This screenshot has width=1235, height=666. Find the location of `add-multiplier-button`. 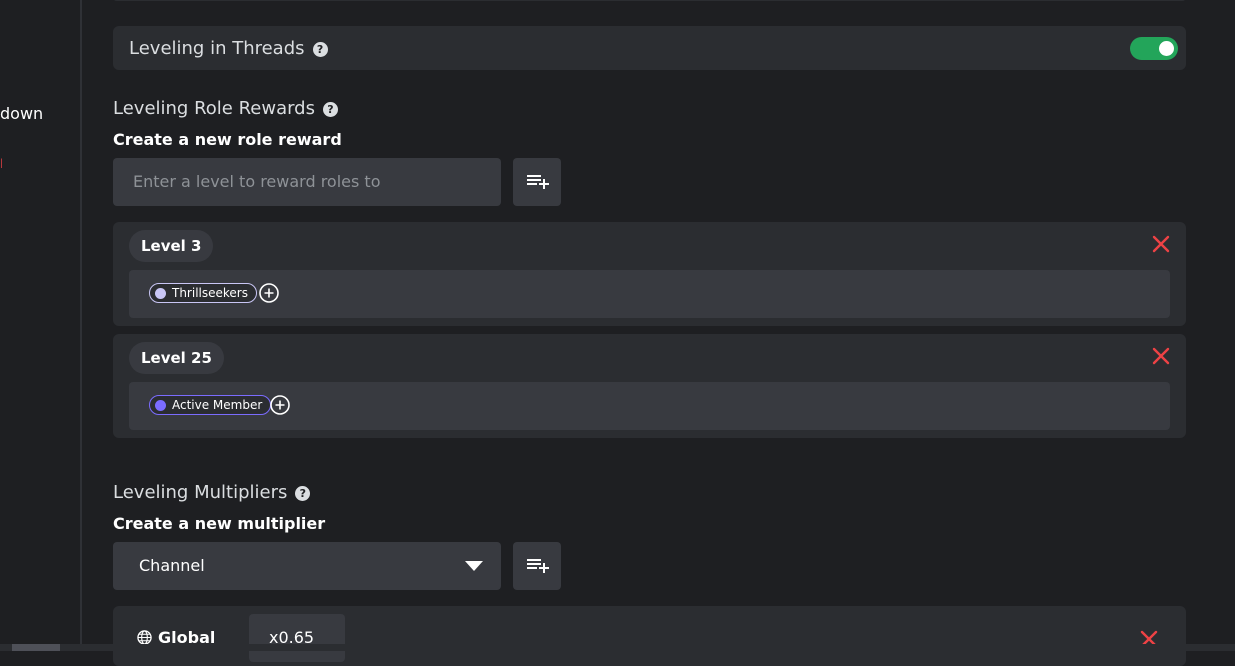

add-multiplier-button is located at coordinates (537, 566).